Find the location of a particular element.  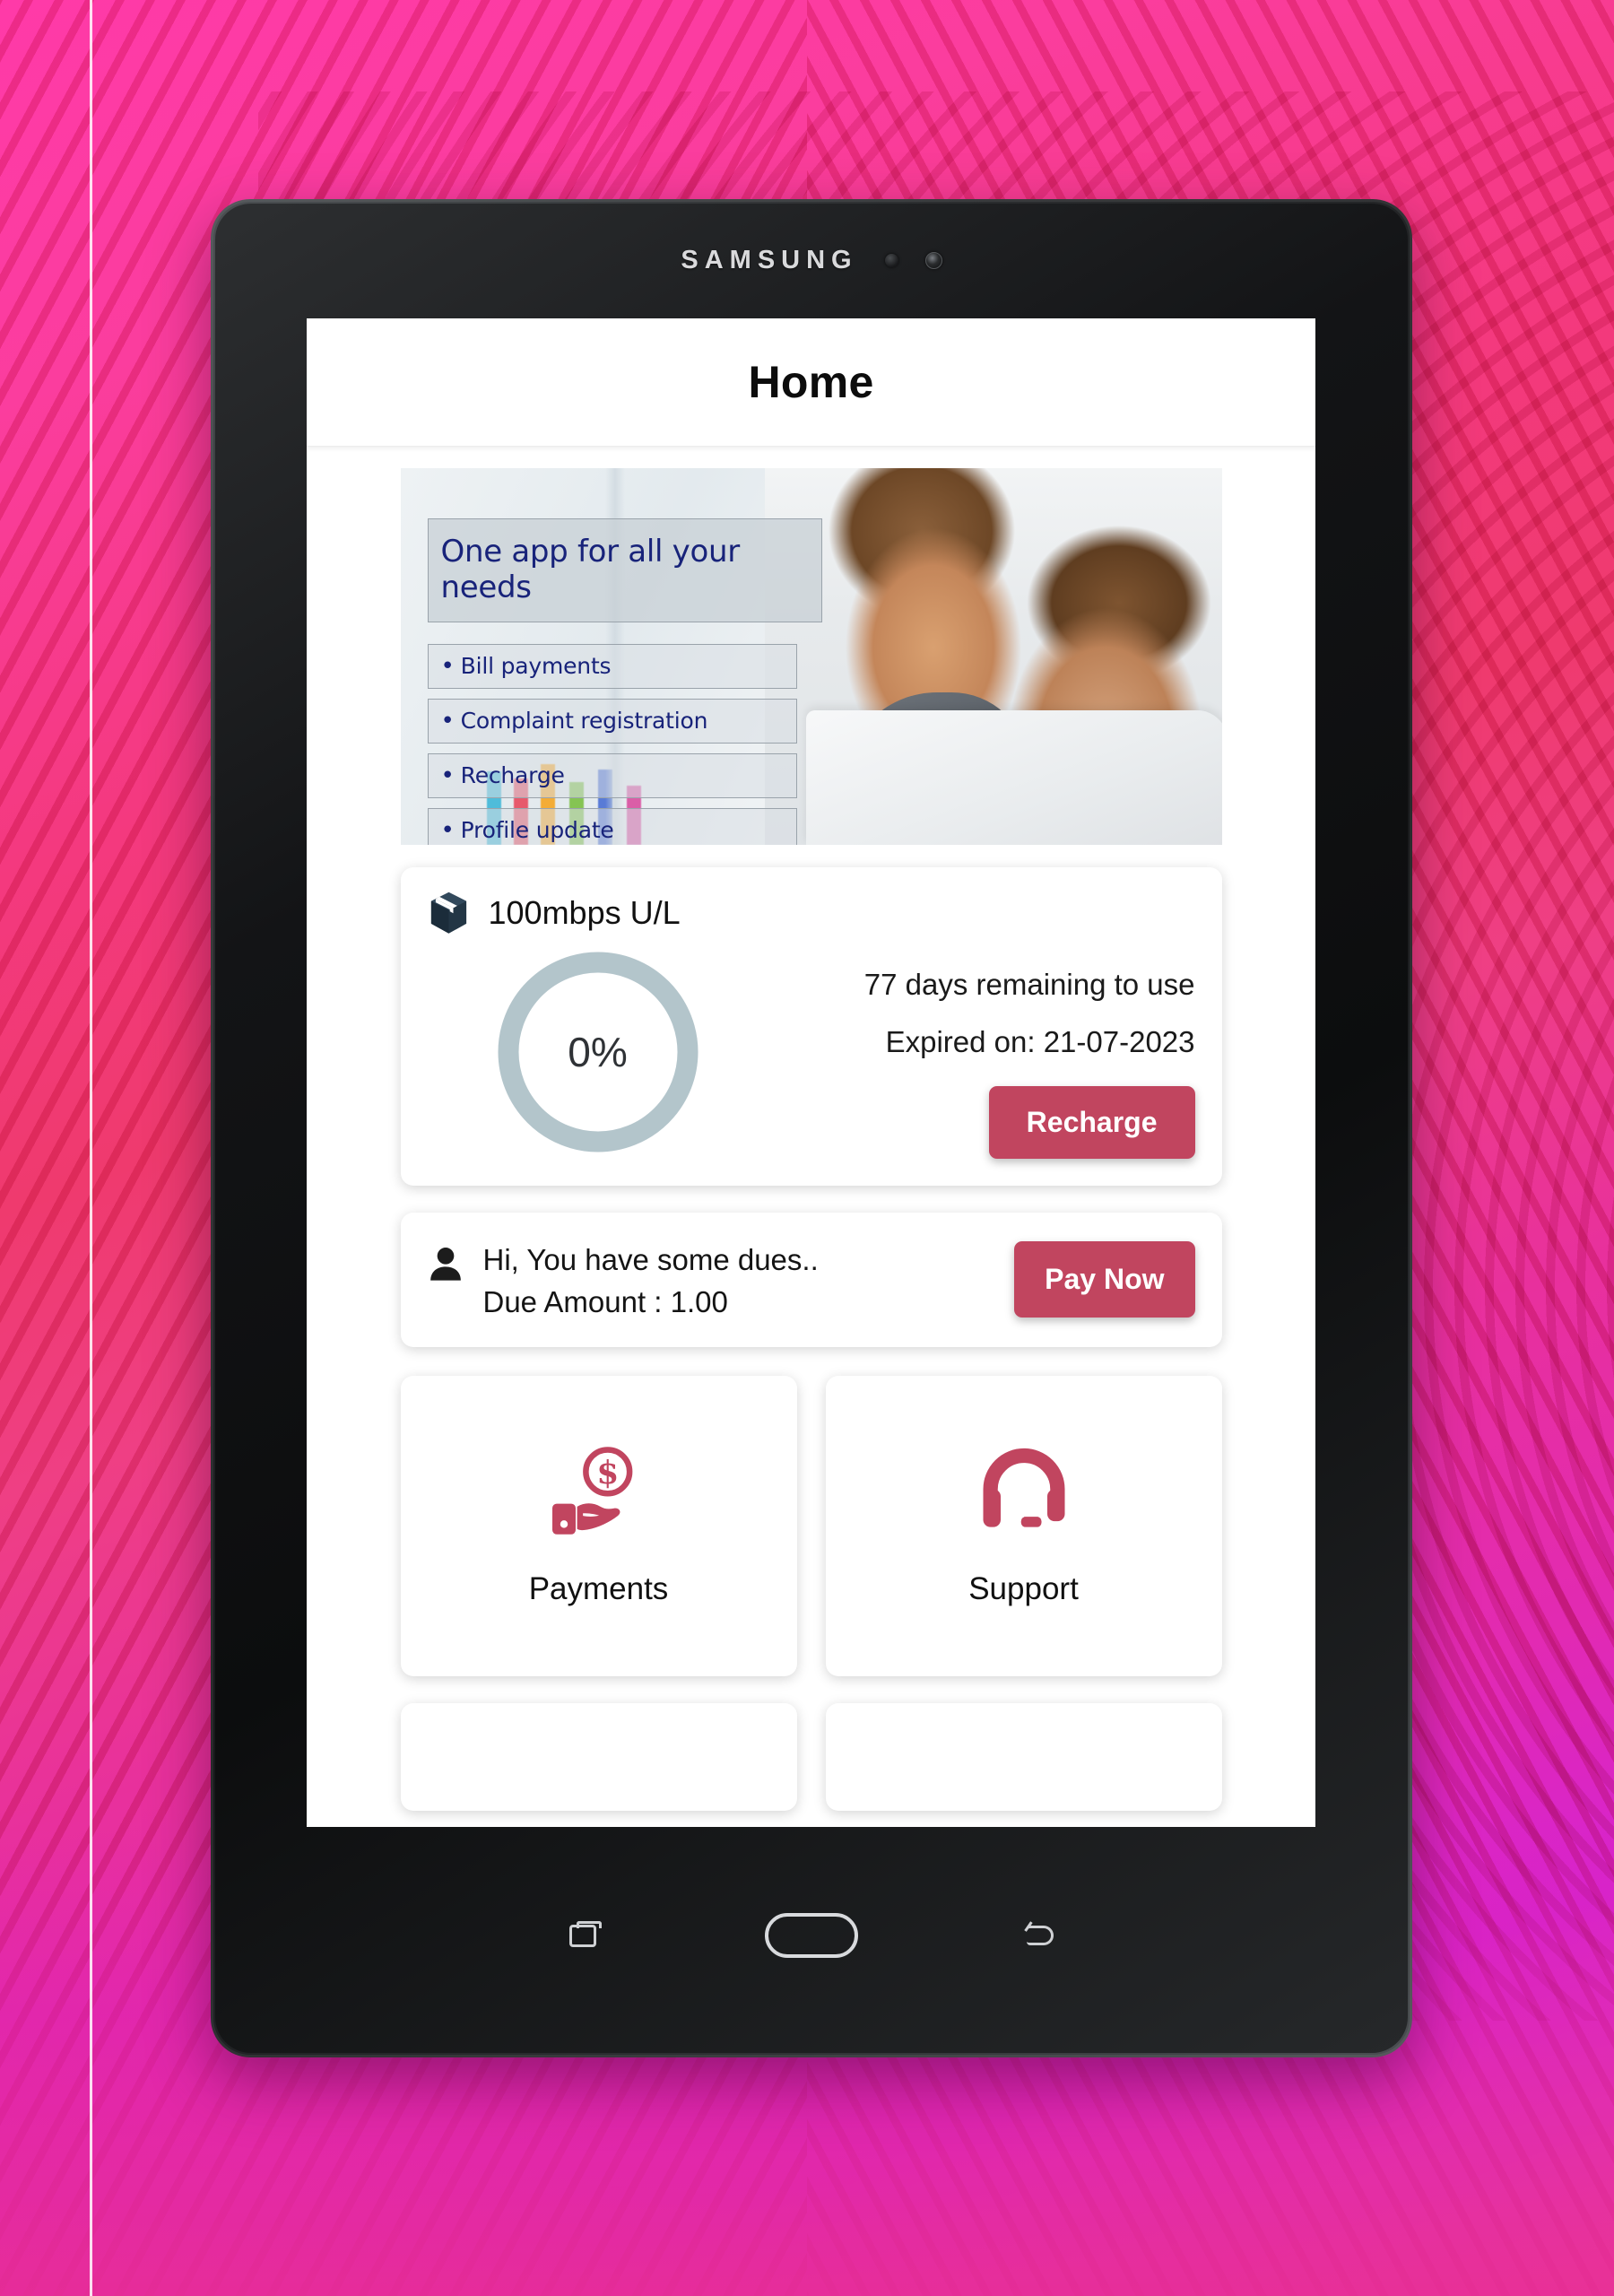

promo-list-item-label: Complaint registration is located at coordinates (584, 721).